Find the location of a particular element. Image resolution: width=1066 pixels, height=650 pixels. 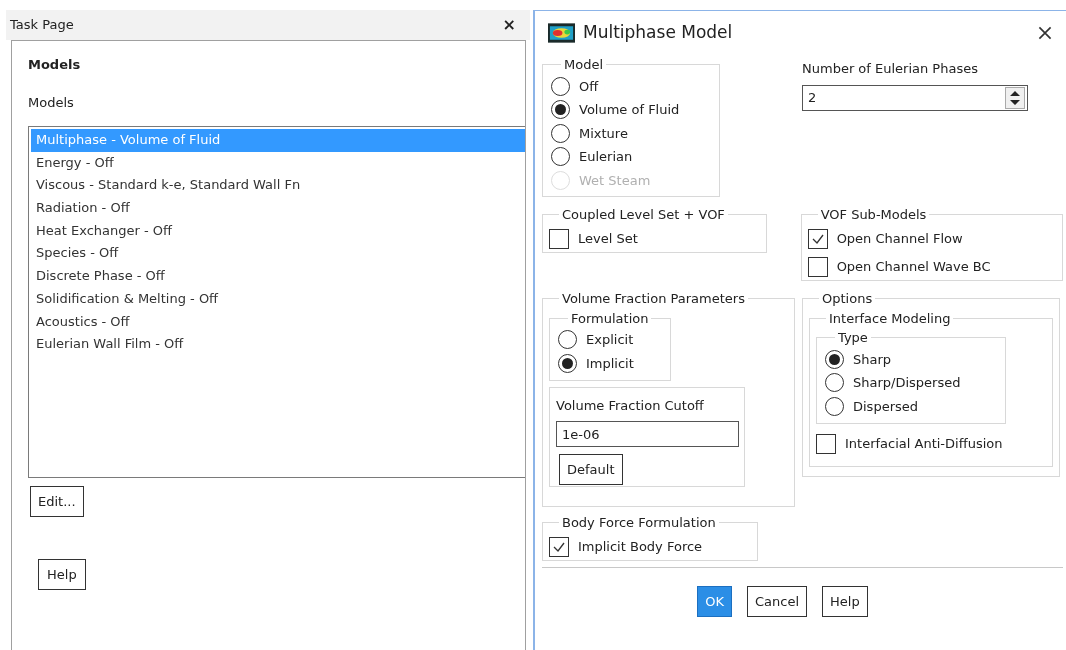

group-title: Type is located at coordinates (853, 338).